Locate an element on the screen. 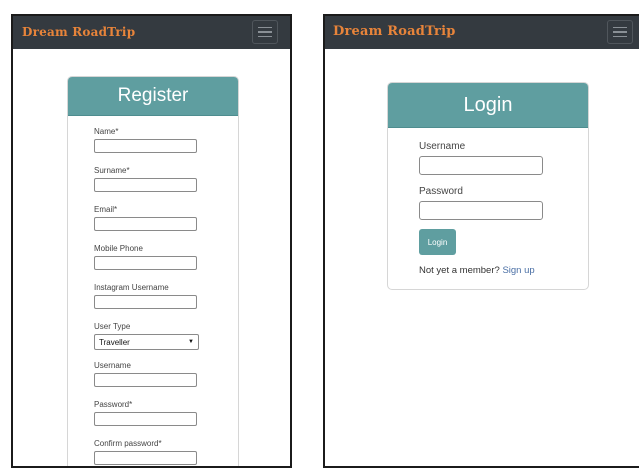 This screenshot has width=639, height=468. signup-link: Sign up is located at coordinates (518, 270).